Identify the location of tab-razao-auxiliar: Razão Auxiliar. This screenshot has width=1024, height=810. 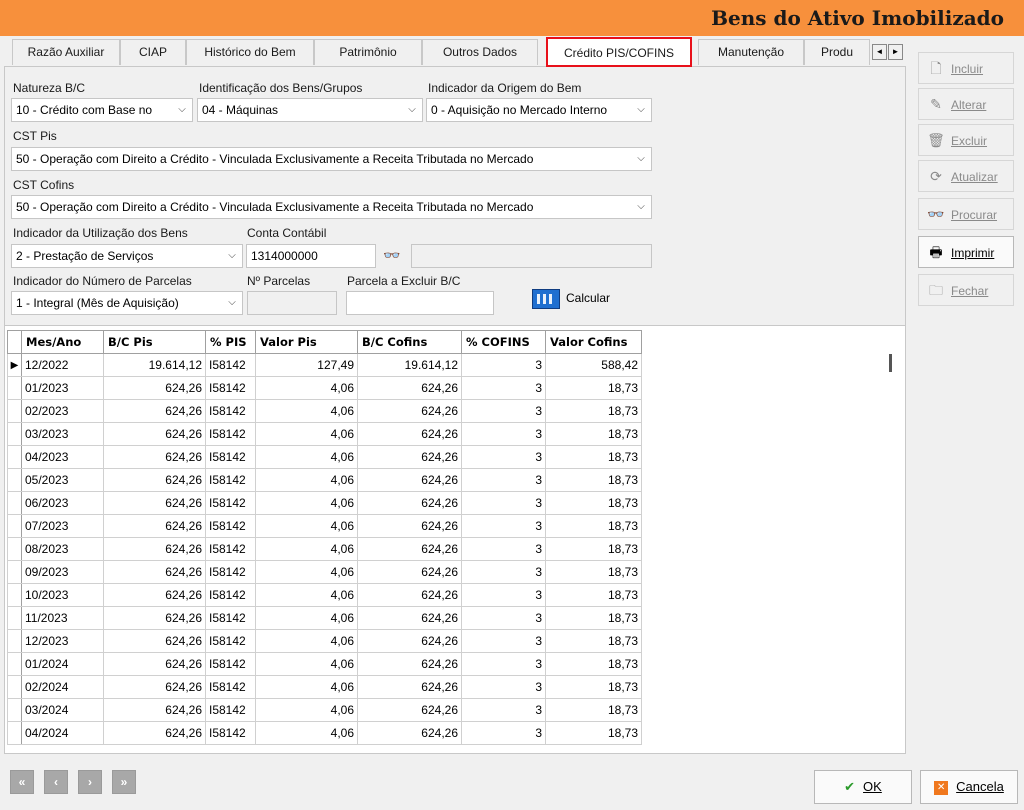
(66, 52).